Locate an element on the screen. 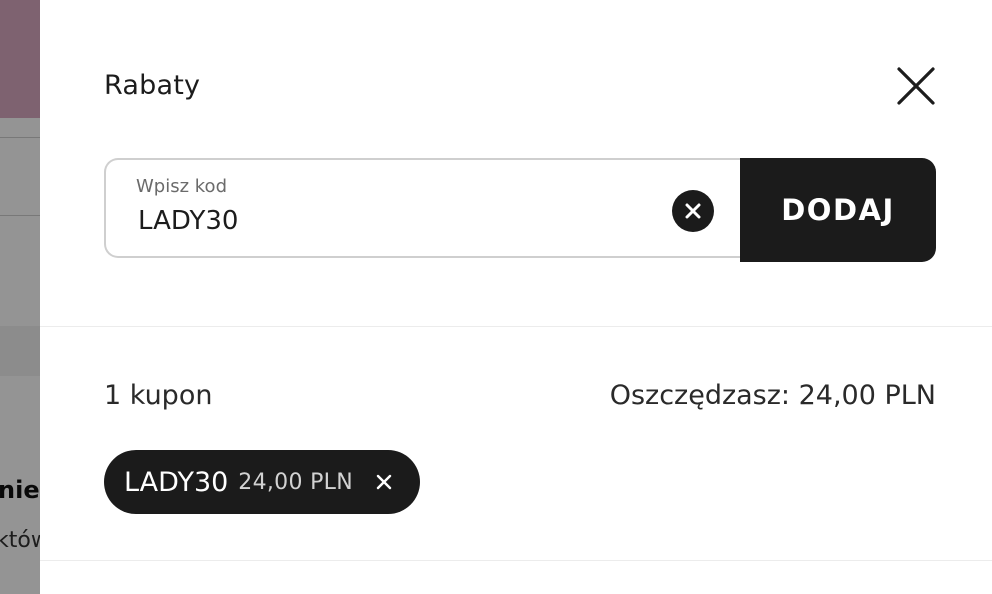  discount-code-field: Wpisz kod is located at coordinates (422, 208).